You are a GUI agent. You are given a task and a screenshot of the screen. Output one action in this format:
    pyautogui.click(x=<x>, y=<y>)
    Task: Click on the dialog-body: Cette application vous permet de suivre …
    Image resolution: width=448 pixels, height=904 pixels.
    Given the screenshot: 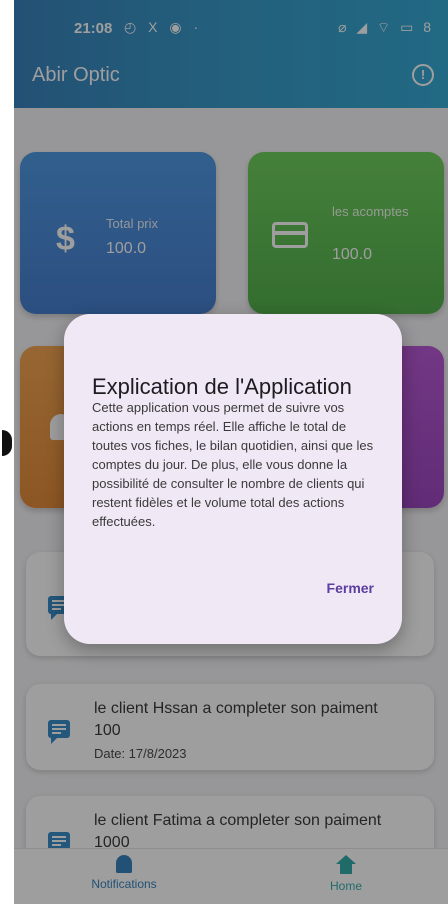 What is the action you would take?
    pyautogui.click(x=233, y=464)
    